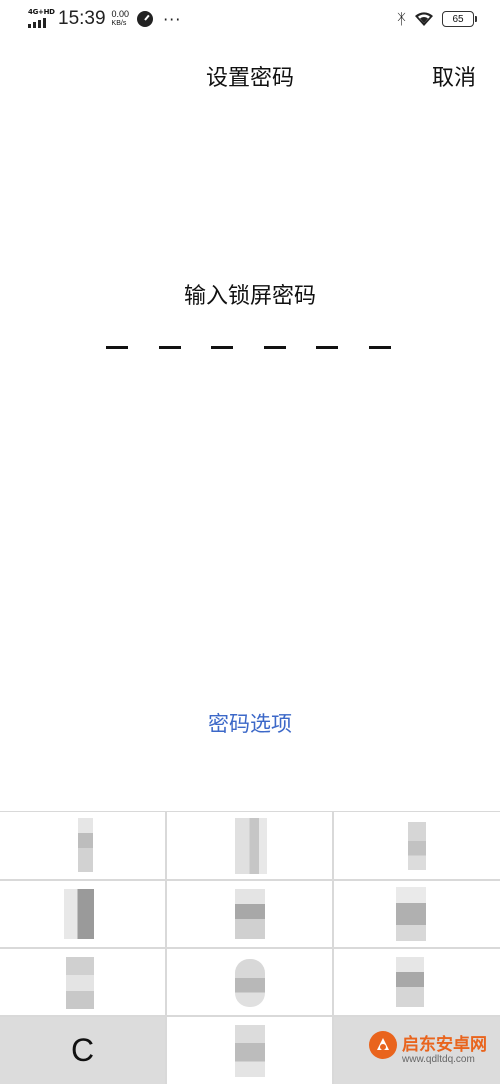 The height and width of the screenshot is (1084, 500). What do you see at coordinates (172, 19) in the screenshot?
I see `more-notifications-icon: ···` at bounding box center [172, 19].